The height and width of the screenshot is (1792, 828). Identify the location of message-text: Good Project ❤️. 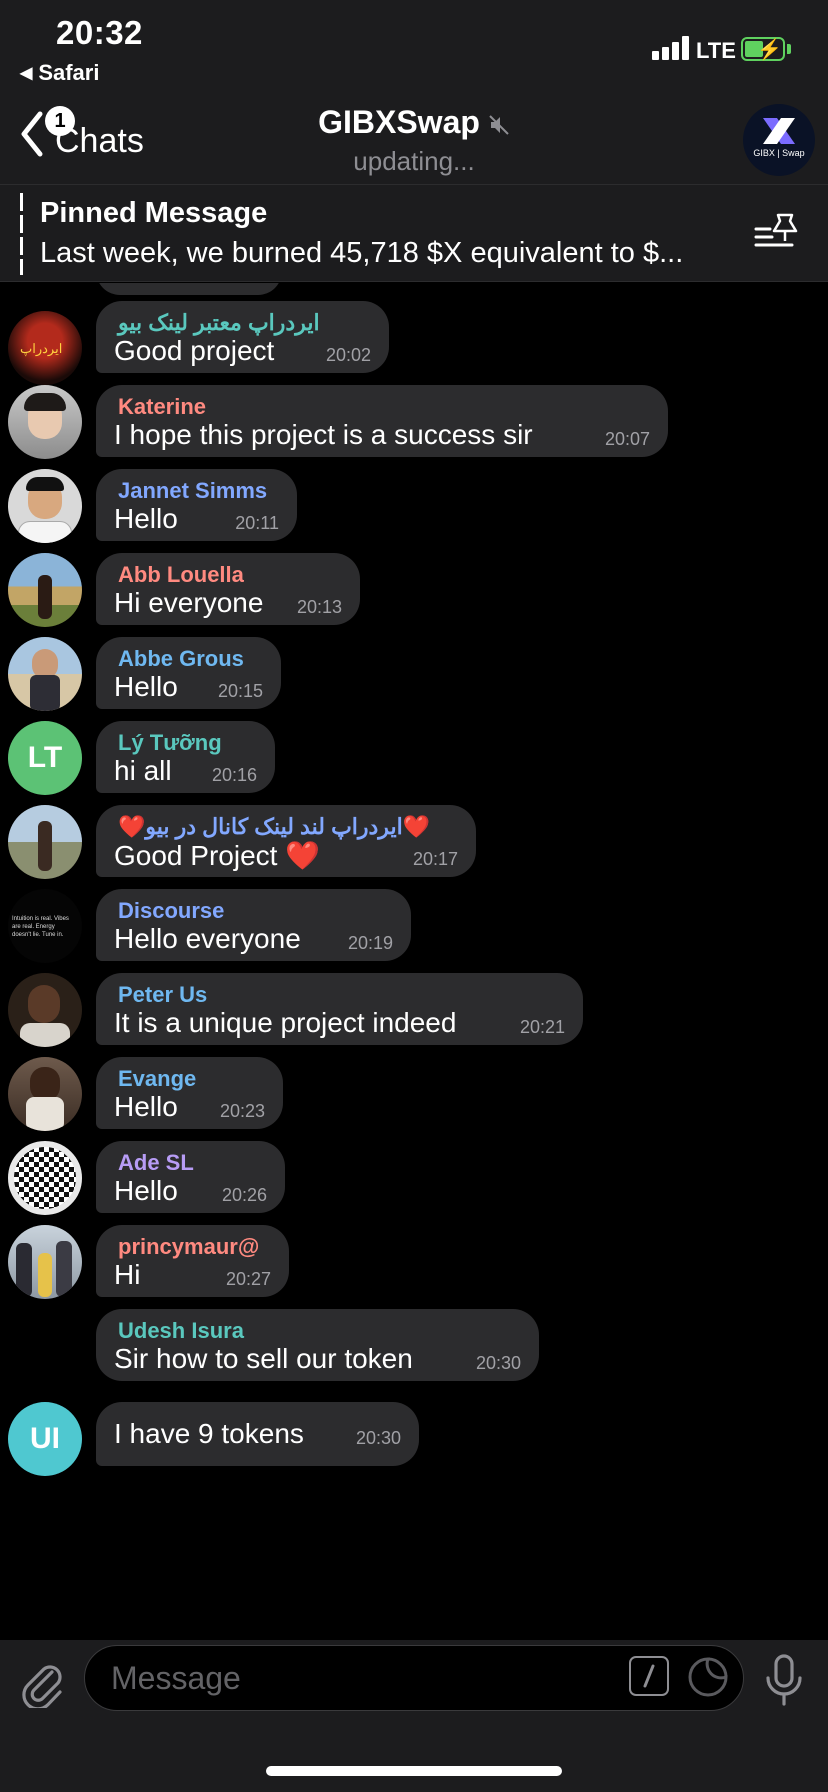
(217, 855).